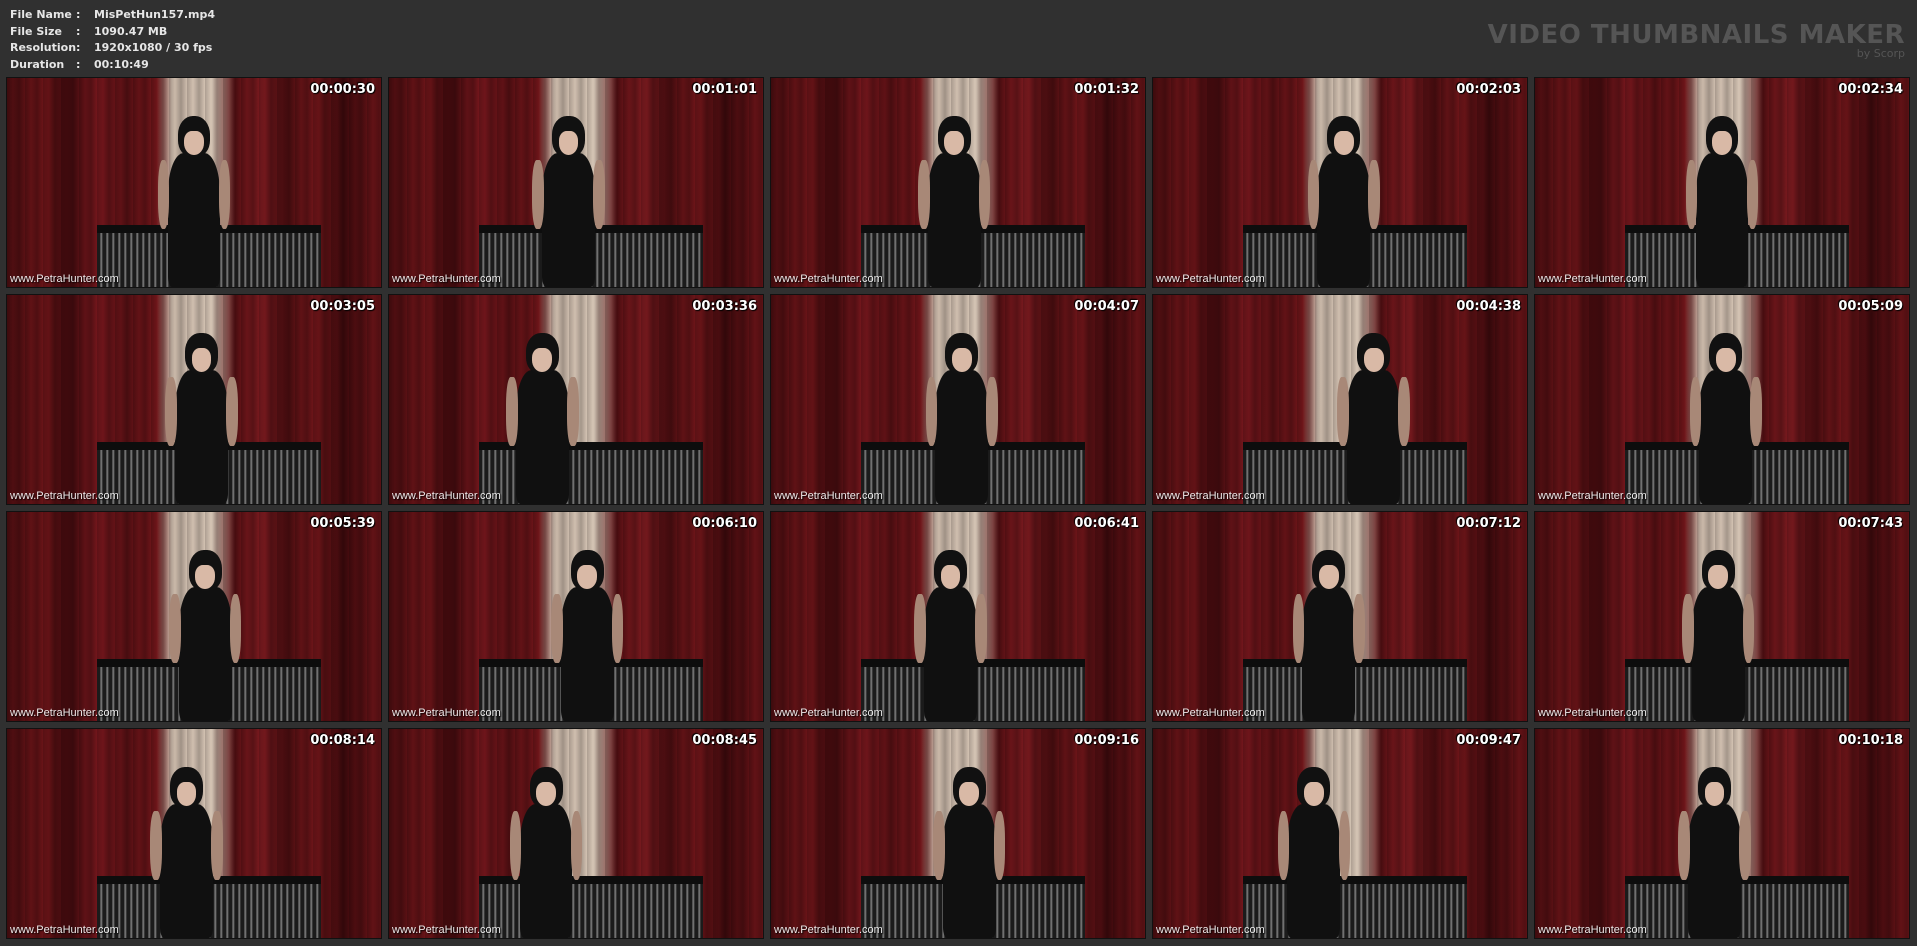  What do you see at coordinates (1722, 616) in the screenshot?
I see `thumbnail: 00:07:43 www.PetraHunter.com` at bounding box center [1722, 616].